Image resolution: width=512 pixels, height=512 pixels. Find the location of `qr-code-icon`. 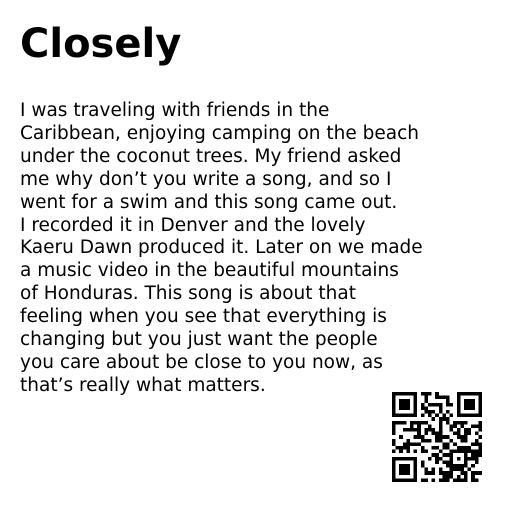

qr-code-icon is located at coordinates (437, 437).